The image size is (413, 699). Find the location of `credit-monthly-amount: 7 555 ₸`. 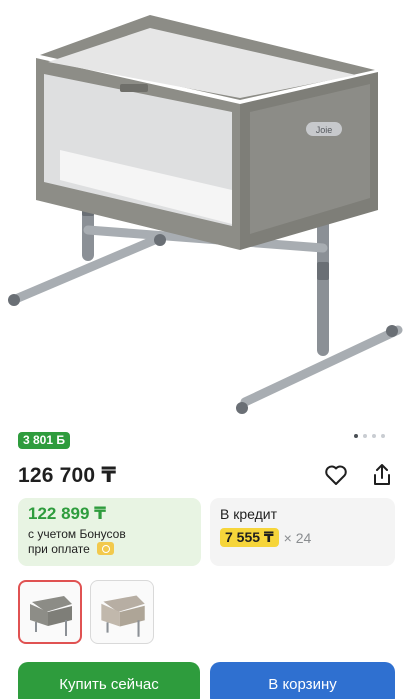

credit-monthly-amount: 7 555 ₸ is located at coordinates (249, 537).